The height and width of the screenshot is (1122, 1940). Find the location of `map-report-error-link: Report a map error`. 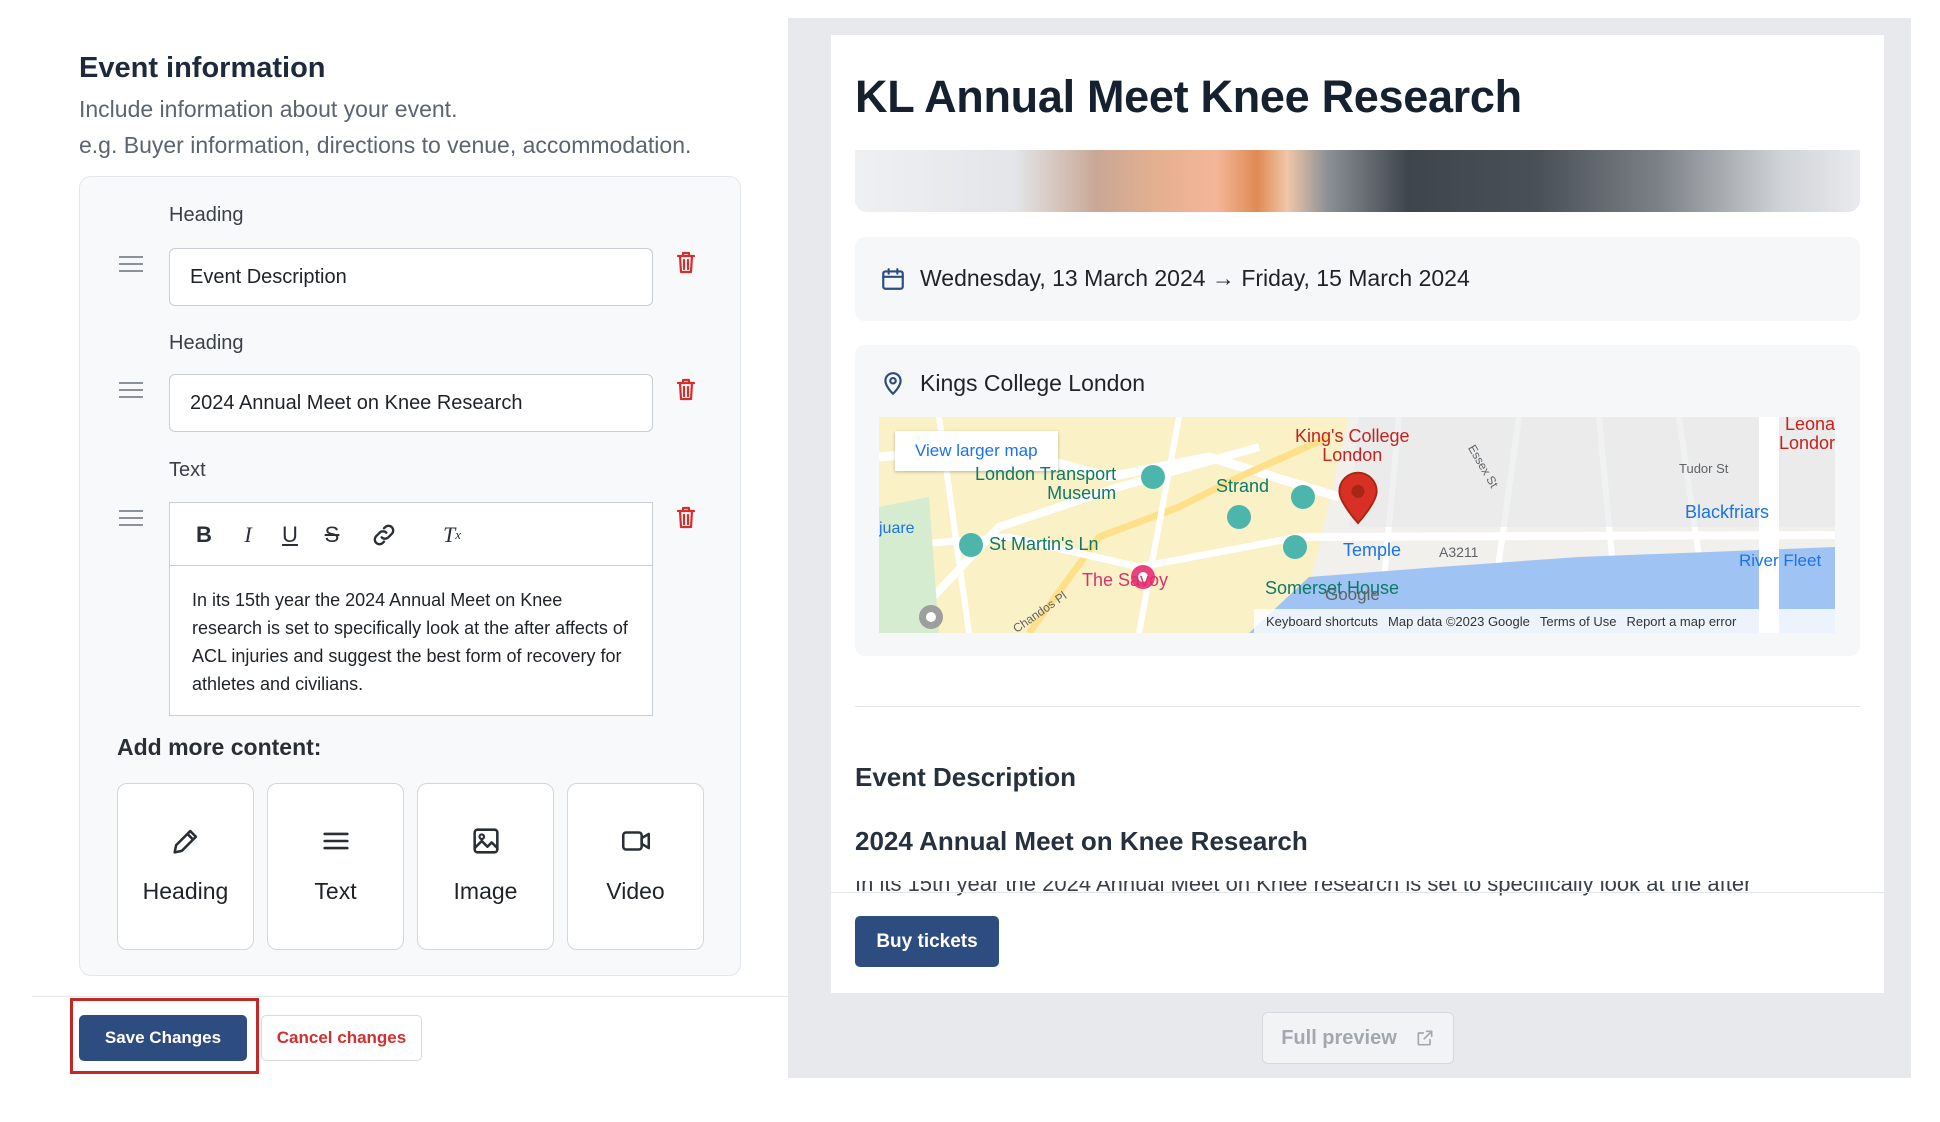

map-report-error-link: Report a map error is located at coordinates (1681, 621).